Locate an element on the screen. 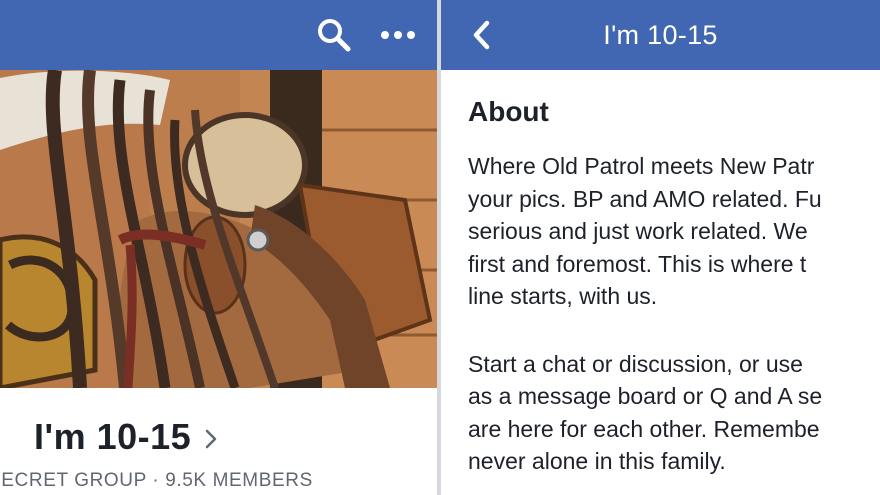  description-line: your pics. BP and AMO related. Fu is located at coordinates (645, 198).